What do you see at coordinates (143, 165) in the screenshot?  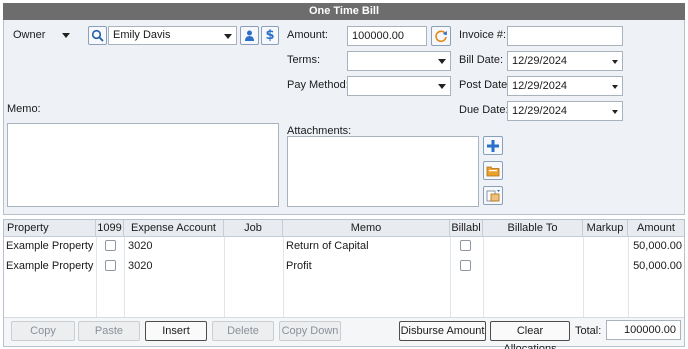 I see `memo-textarea` at bounding box center [143, 165].